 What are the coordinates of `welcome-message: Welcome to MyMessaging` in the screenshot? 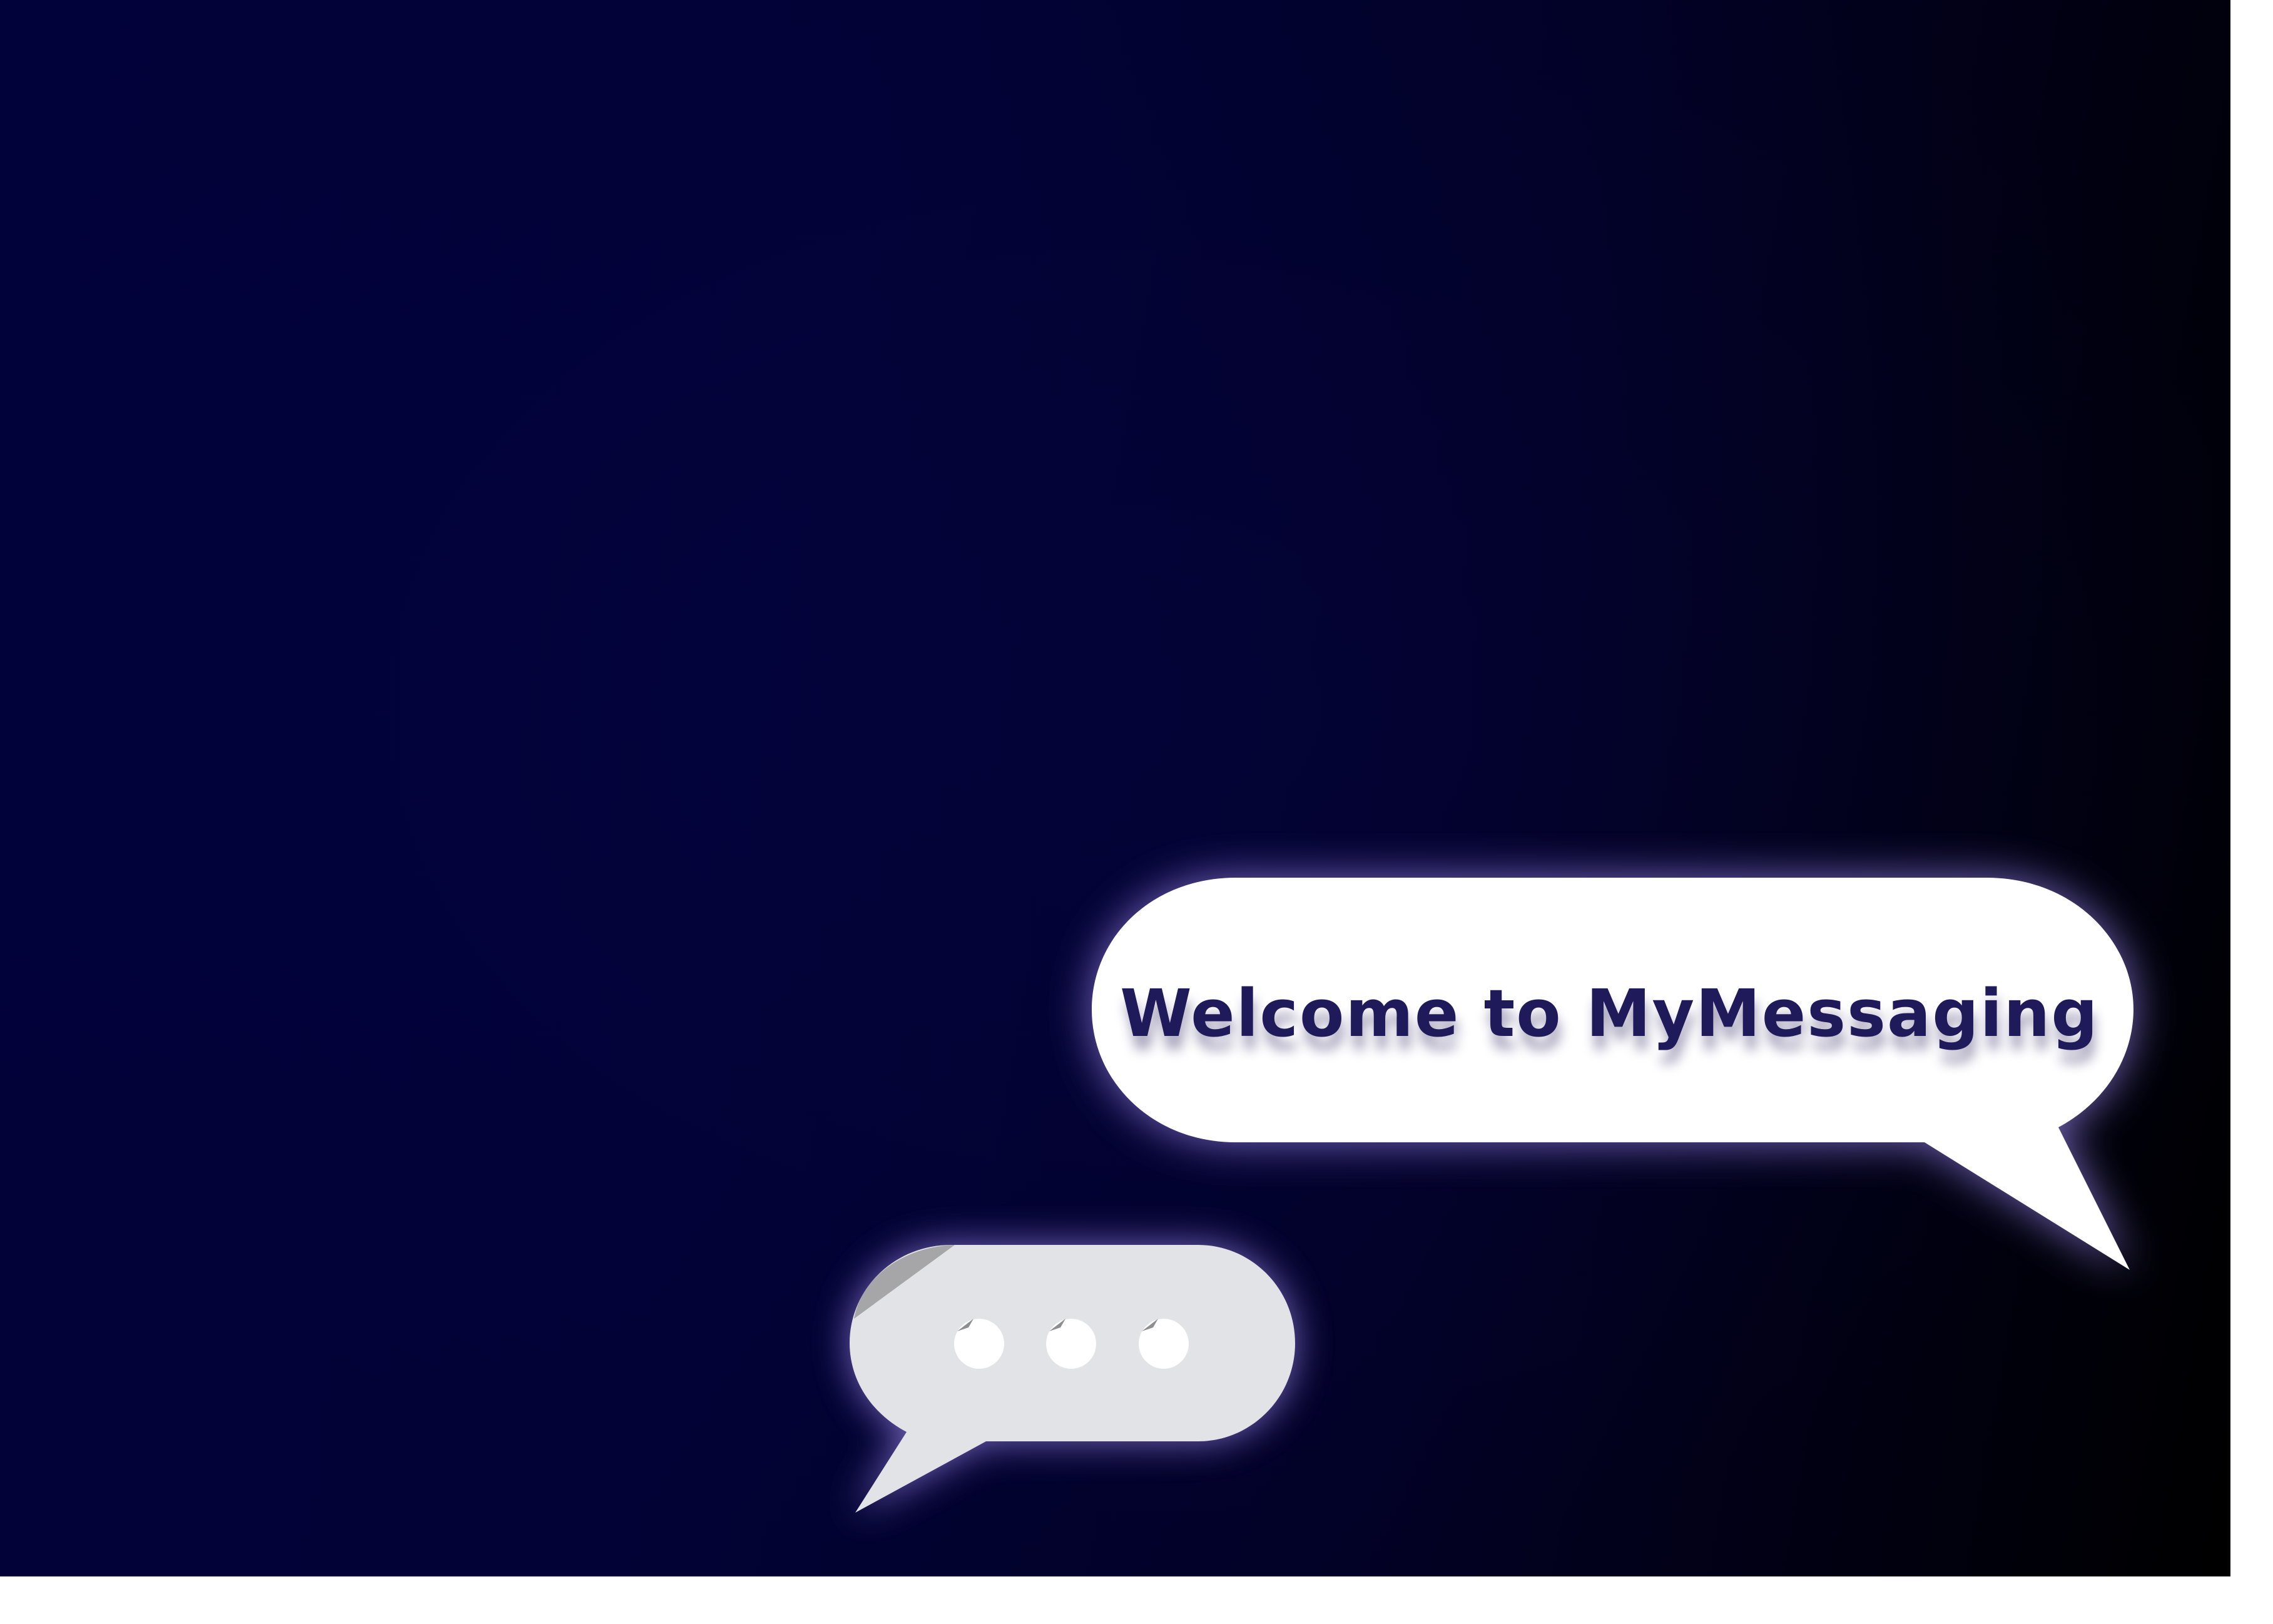 It's located at (1609, 1013).